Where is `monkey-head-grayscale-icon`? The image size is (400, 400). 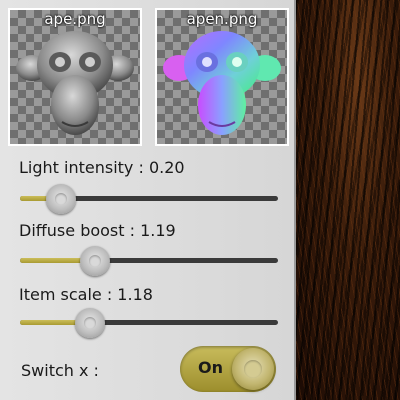 monkey-head-grayscale-icon is located at coordinates (75, 83).